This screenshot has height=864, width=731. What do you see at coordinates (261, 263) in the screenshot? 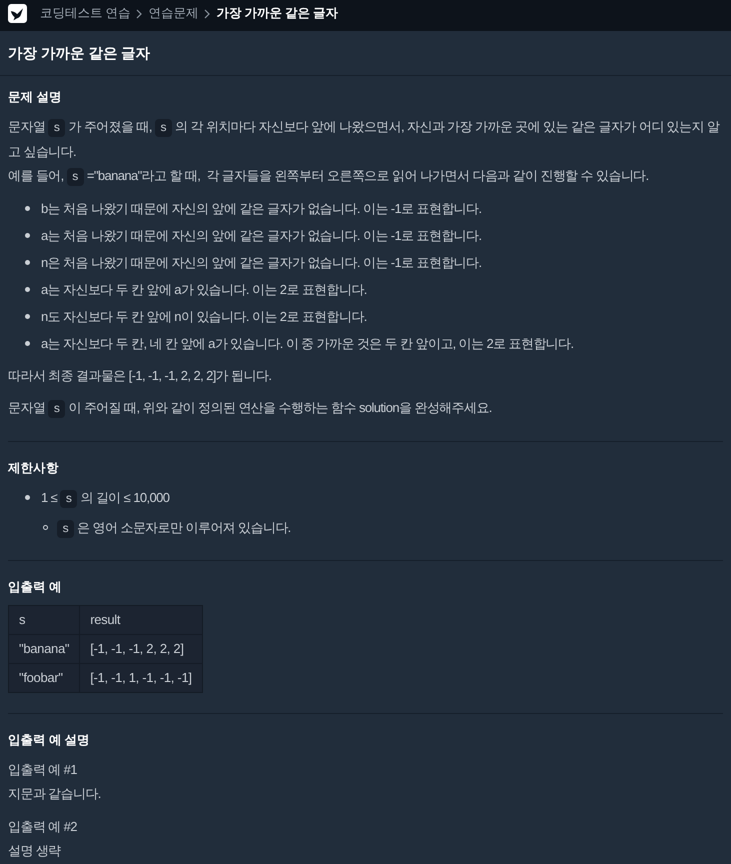
I see `list-item-text: n은 처음 나왔기 때문에 자신의 앞에 같은 글자가 없습니다. 이는 -1로 표현합니다.` at bounding box center [261, 263].